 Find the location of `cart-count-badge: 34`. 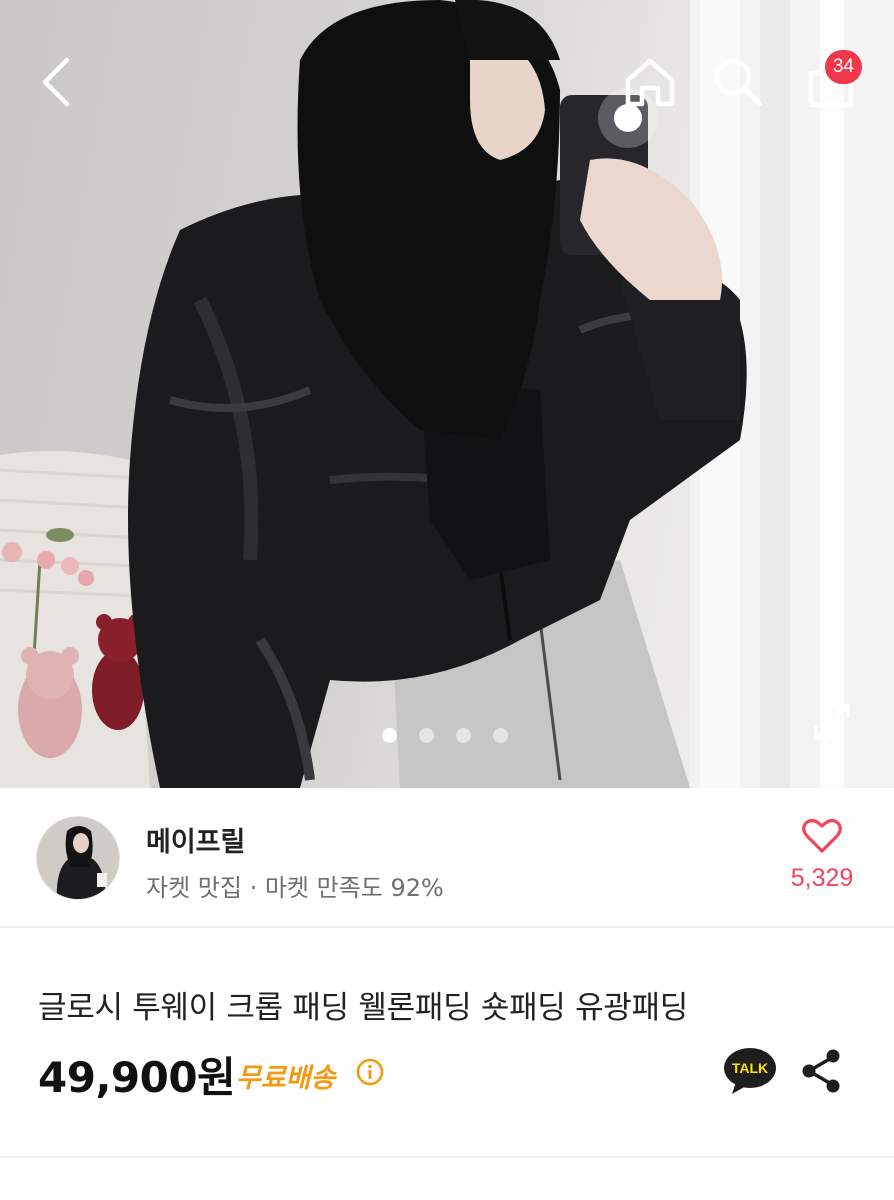

cart-count-badge: 34 is located at coordinates (843, 67).